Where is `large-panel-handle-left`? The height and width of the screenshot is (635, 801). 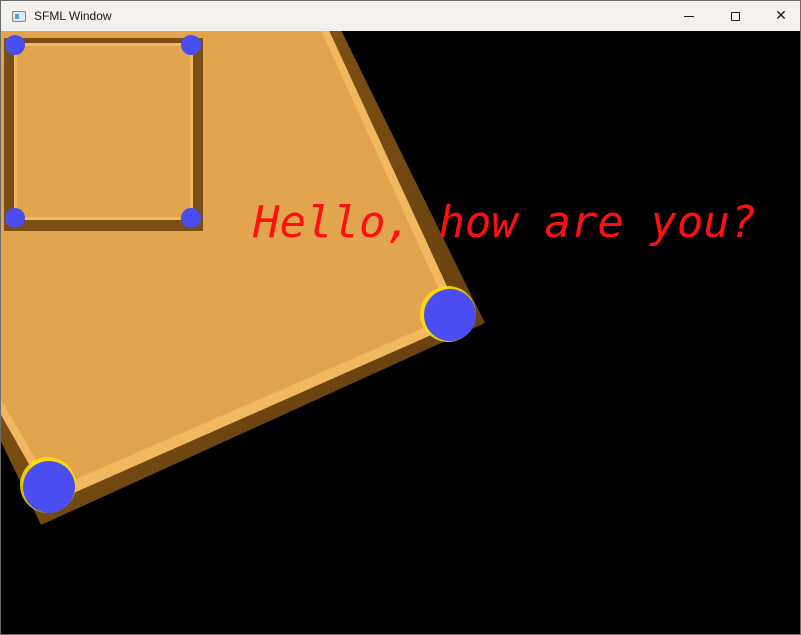
large-panel-handle-left is located at coordinates (49, 487).